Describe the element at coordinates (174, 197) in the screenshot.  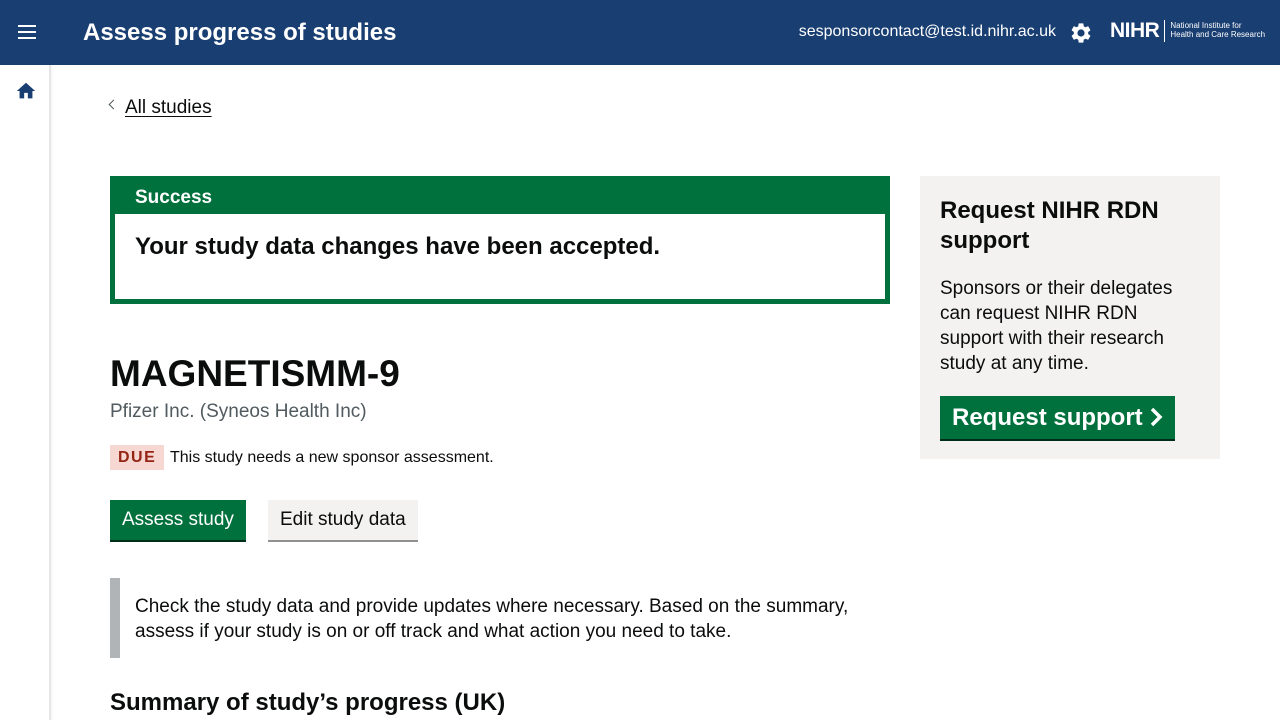
I see `banner-title: Success` at that location.